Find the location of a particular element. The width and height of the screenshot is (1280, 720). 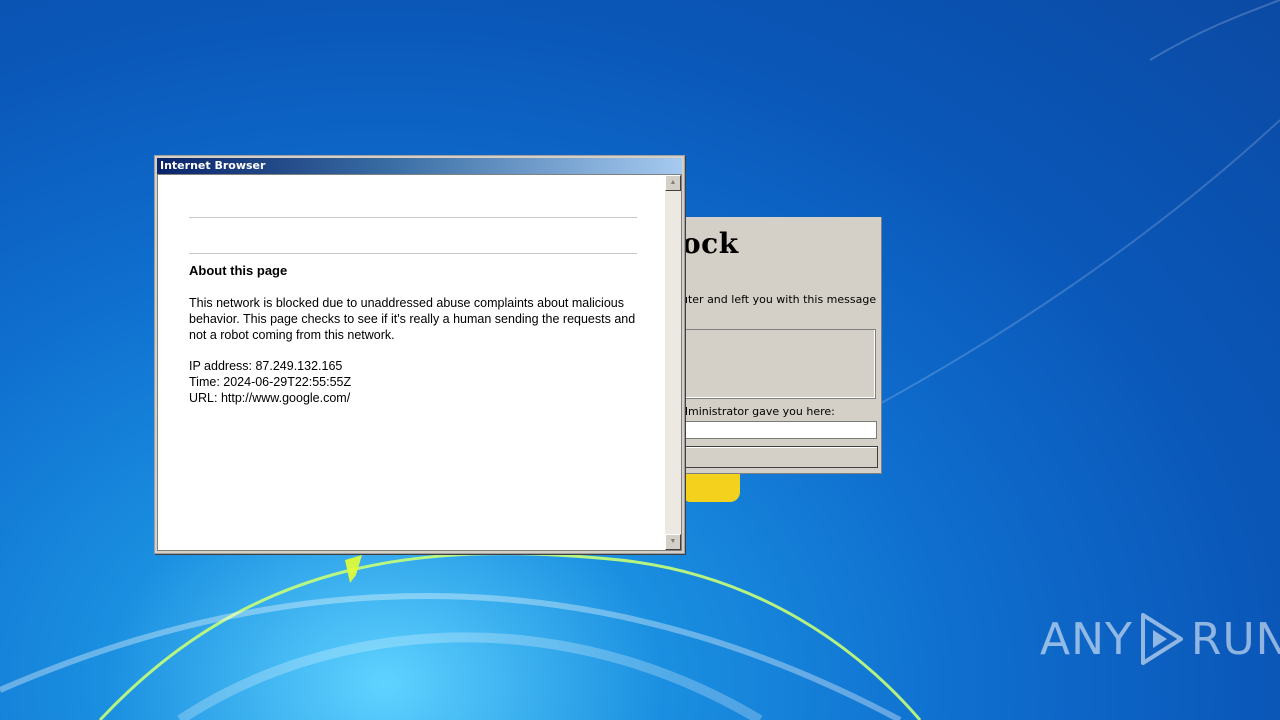

lock-window-message: uter and left you with this message is located at coordinates (779, 299).